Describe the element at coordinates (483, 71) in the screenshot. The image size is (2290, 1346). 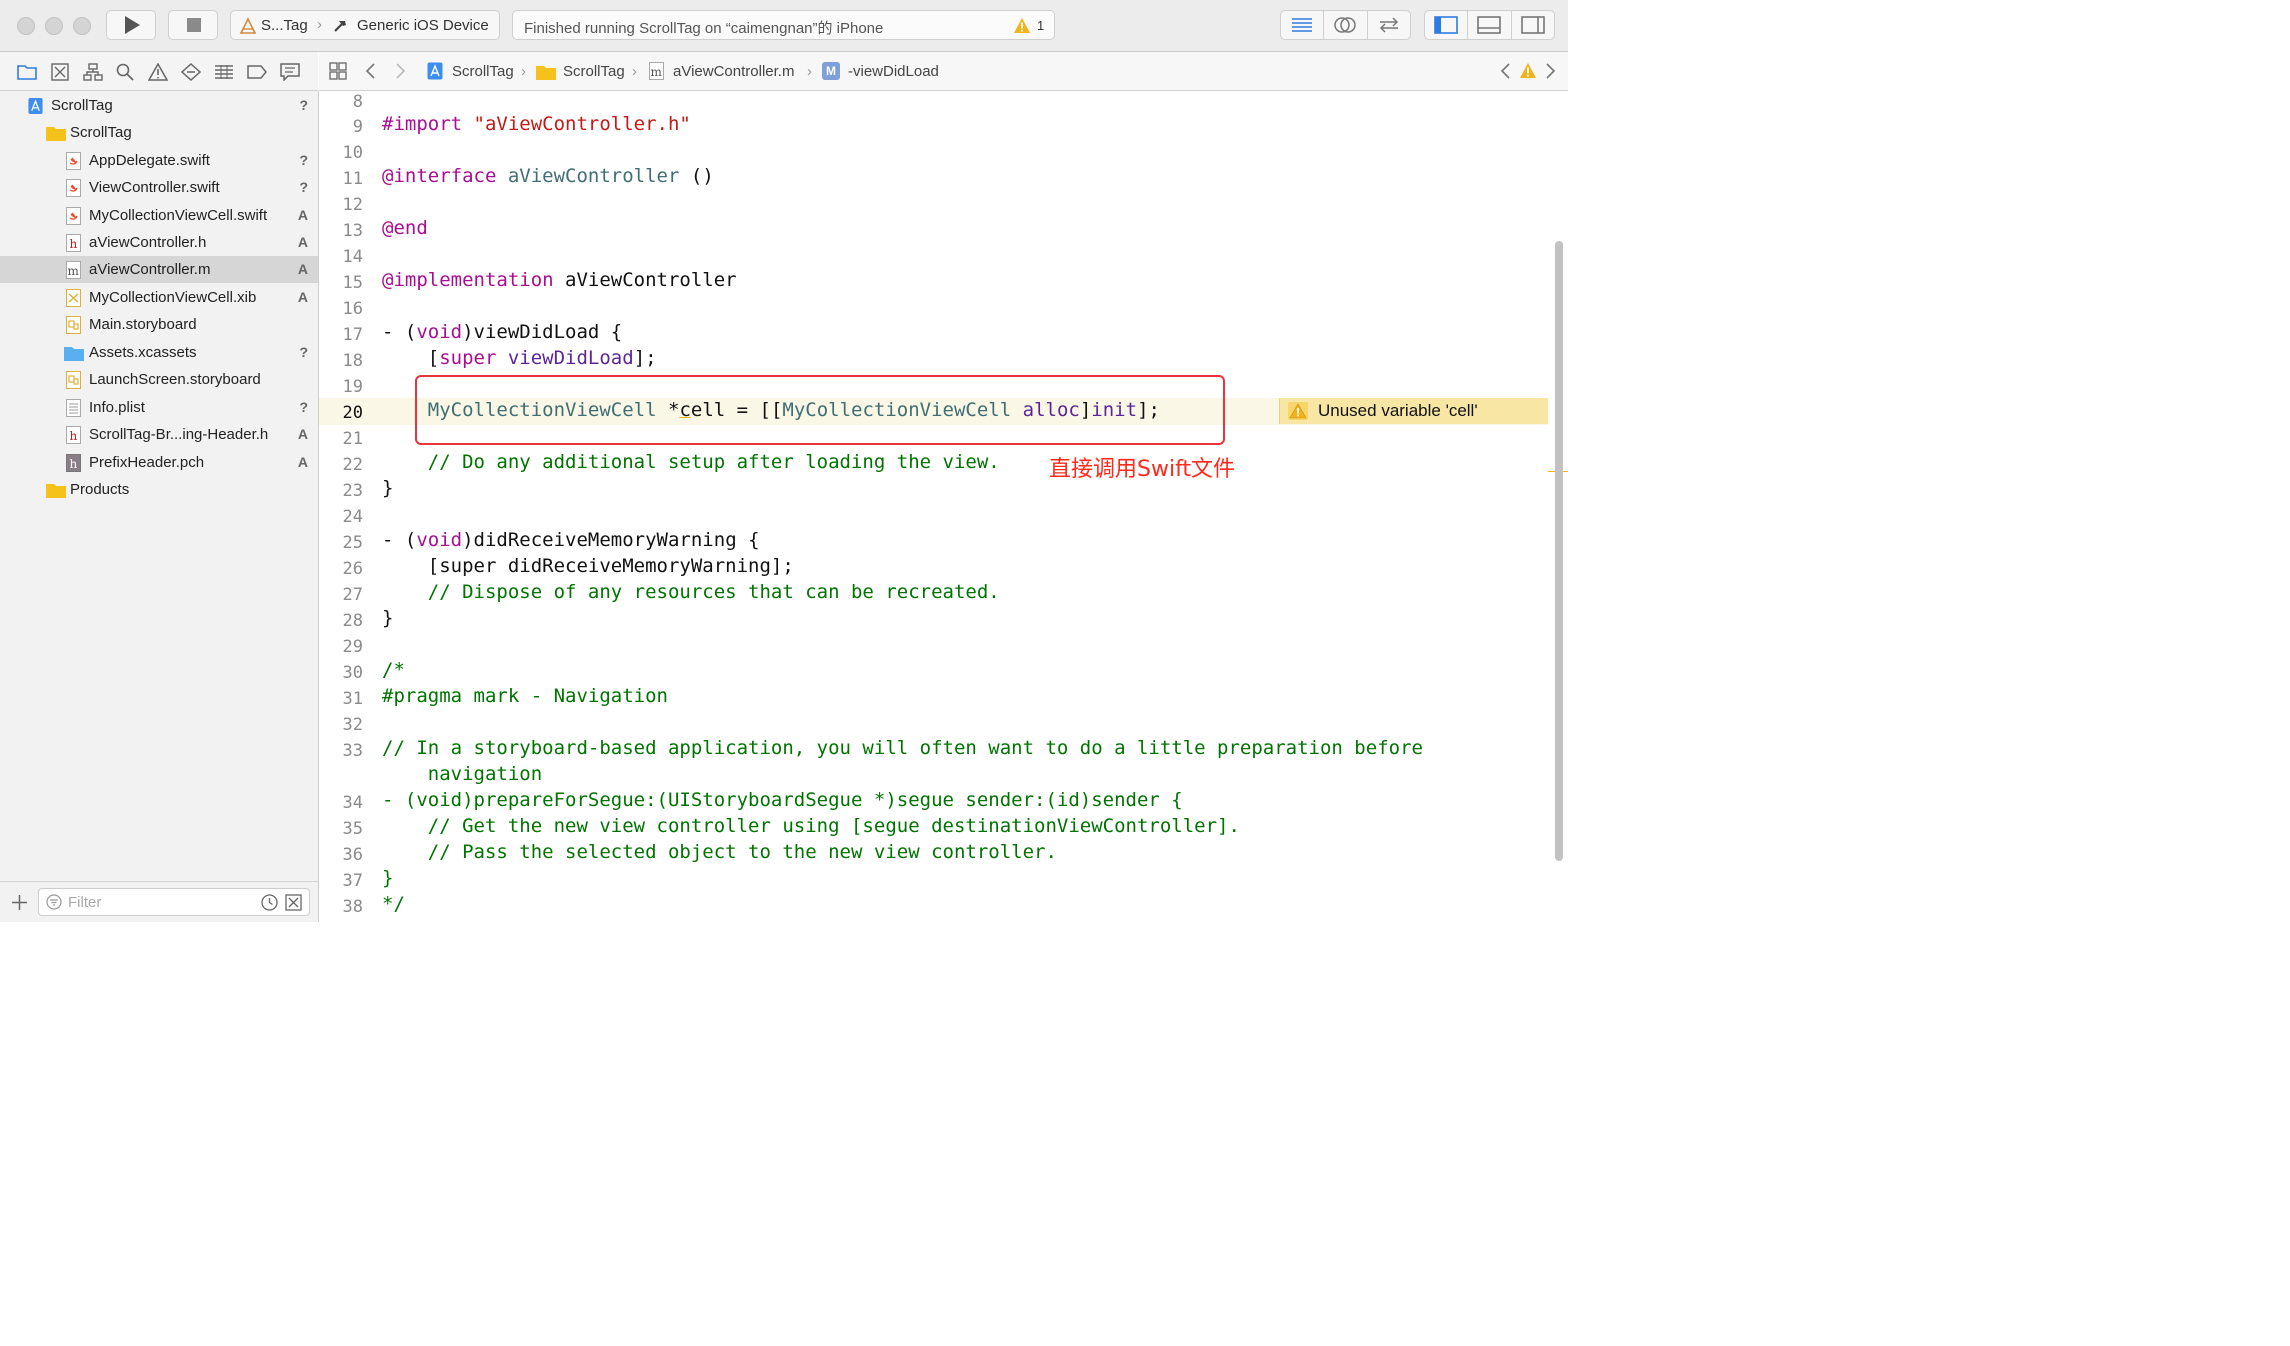
I see `breadcrumb-project: ScrollTag` at that location.